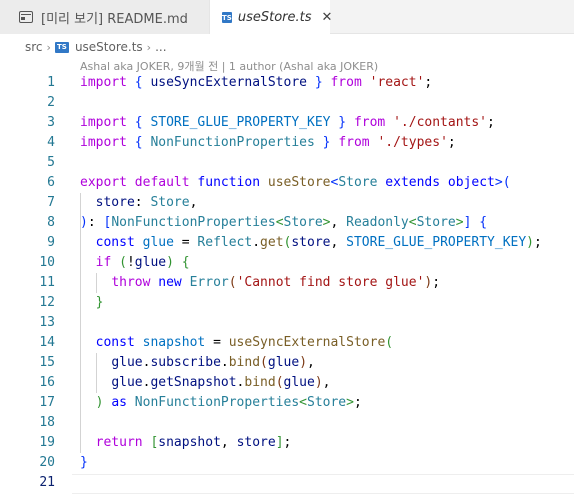 This screenshot has height=494, width=574. What do you see at coordinates (34, 47) in the screenshot?
I see `breadcrumb-folder: src` at bounding box center [34, 47].